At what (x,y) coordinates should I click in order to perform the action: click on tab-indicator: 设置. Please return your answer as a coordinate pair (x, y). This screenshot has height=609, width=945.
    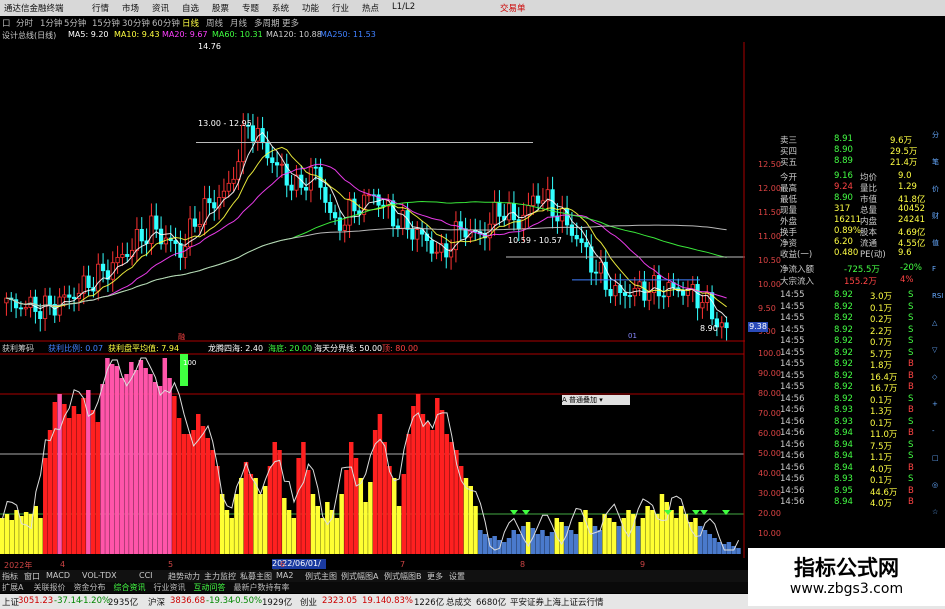
    Looking at the image, I should click on (457, 576).